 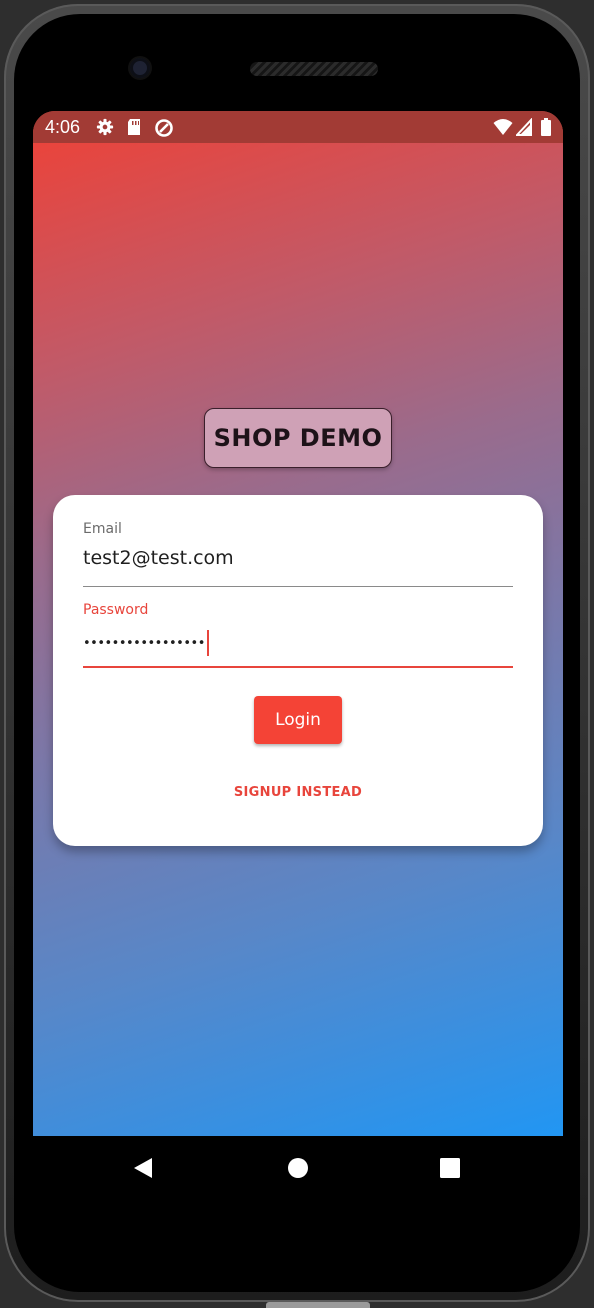 What do you see at coordinates (102, 529) in the screenshot?
I see `email-label: Email` at bounding box center [102, 529].